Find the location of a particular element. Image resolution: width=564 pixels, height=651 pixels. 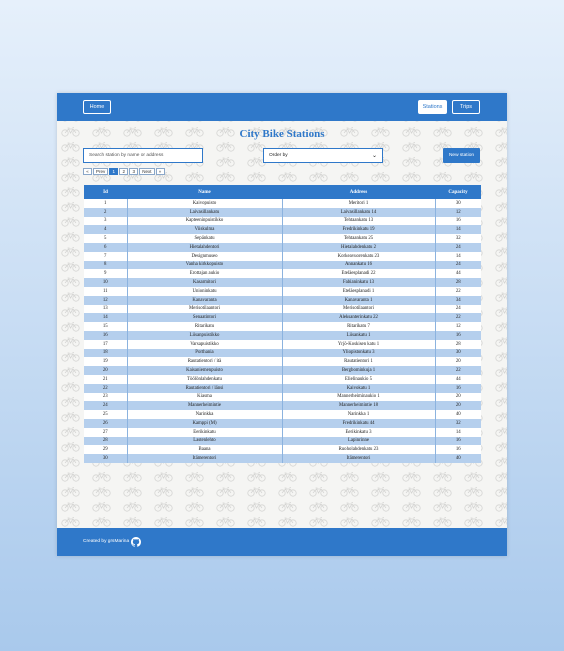

table-cell: 22 is located at coordinates (106, 388).